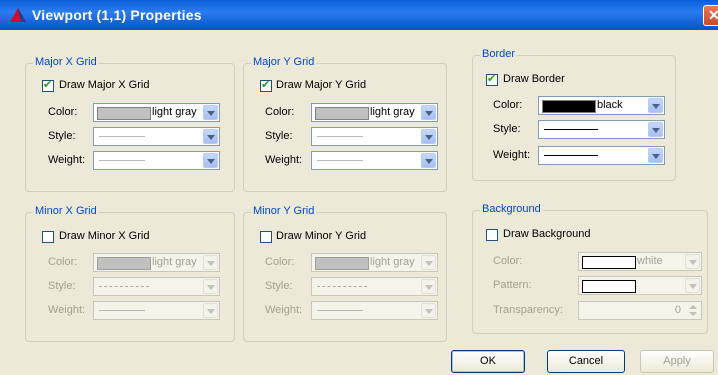 This screenshot has width=718, height=375. I want to click on minor-y-color-select: light gray, so click(374, 262).